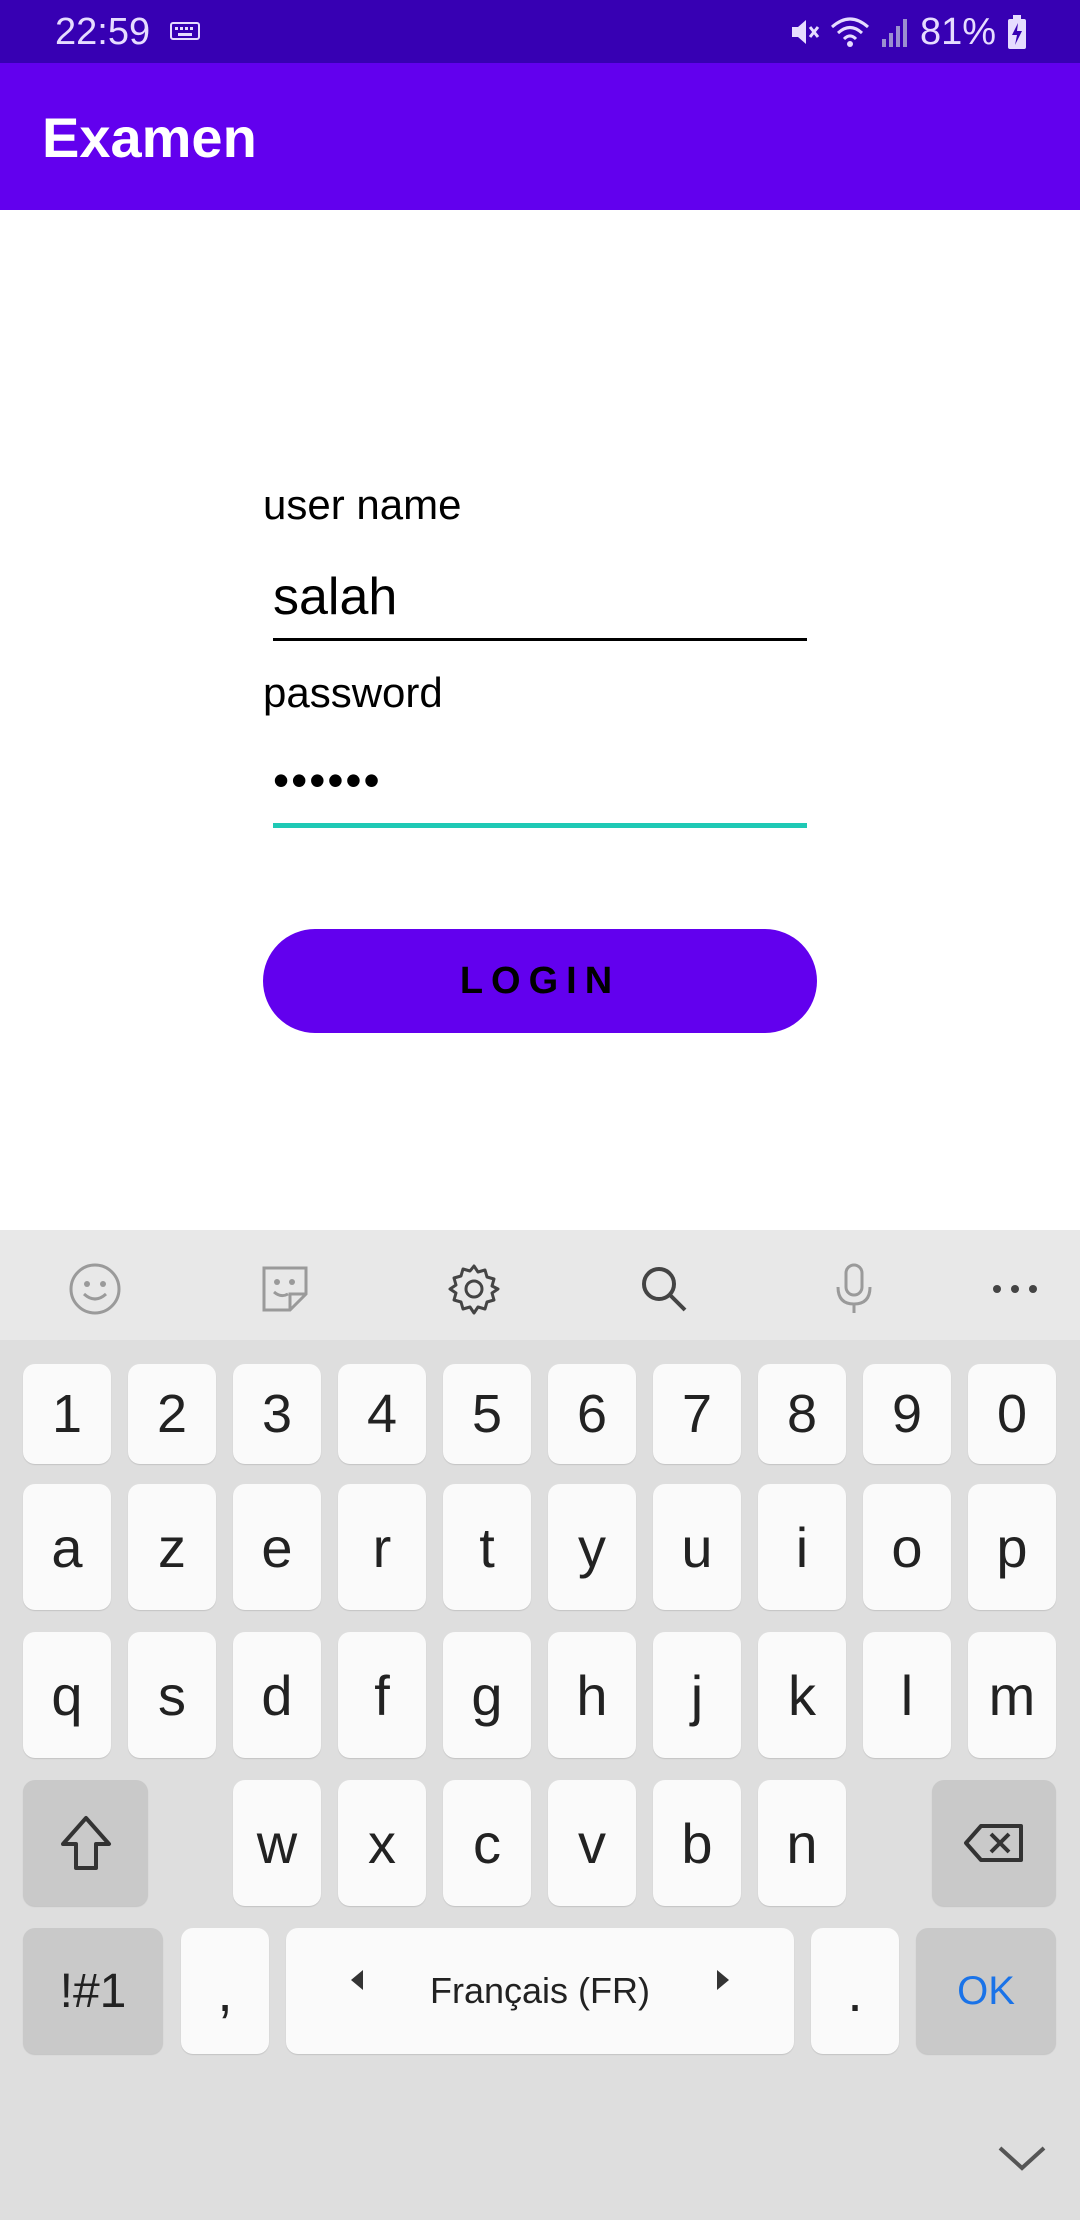  I want to click on key-h: h, so click(592, 1695).